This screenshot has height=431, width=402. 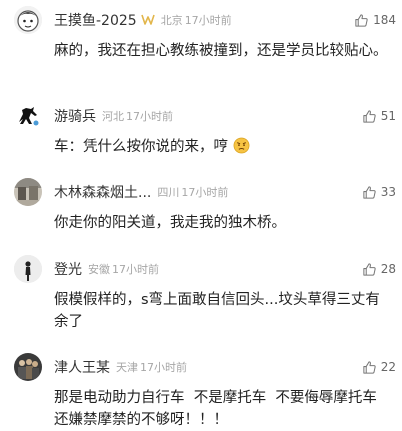 I want to click on comment-item: 木林森森烟土... 四川 17小时前 33 你走你的阳关道，我走我的独木桥。, so click(x=201, y=208).